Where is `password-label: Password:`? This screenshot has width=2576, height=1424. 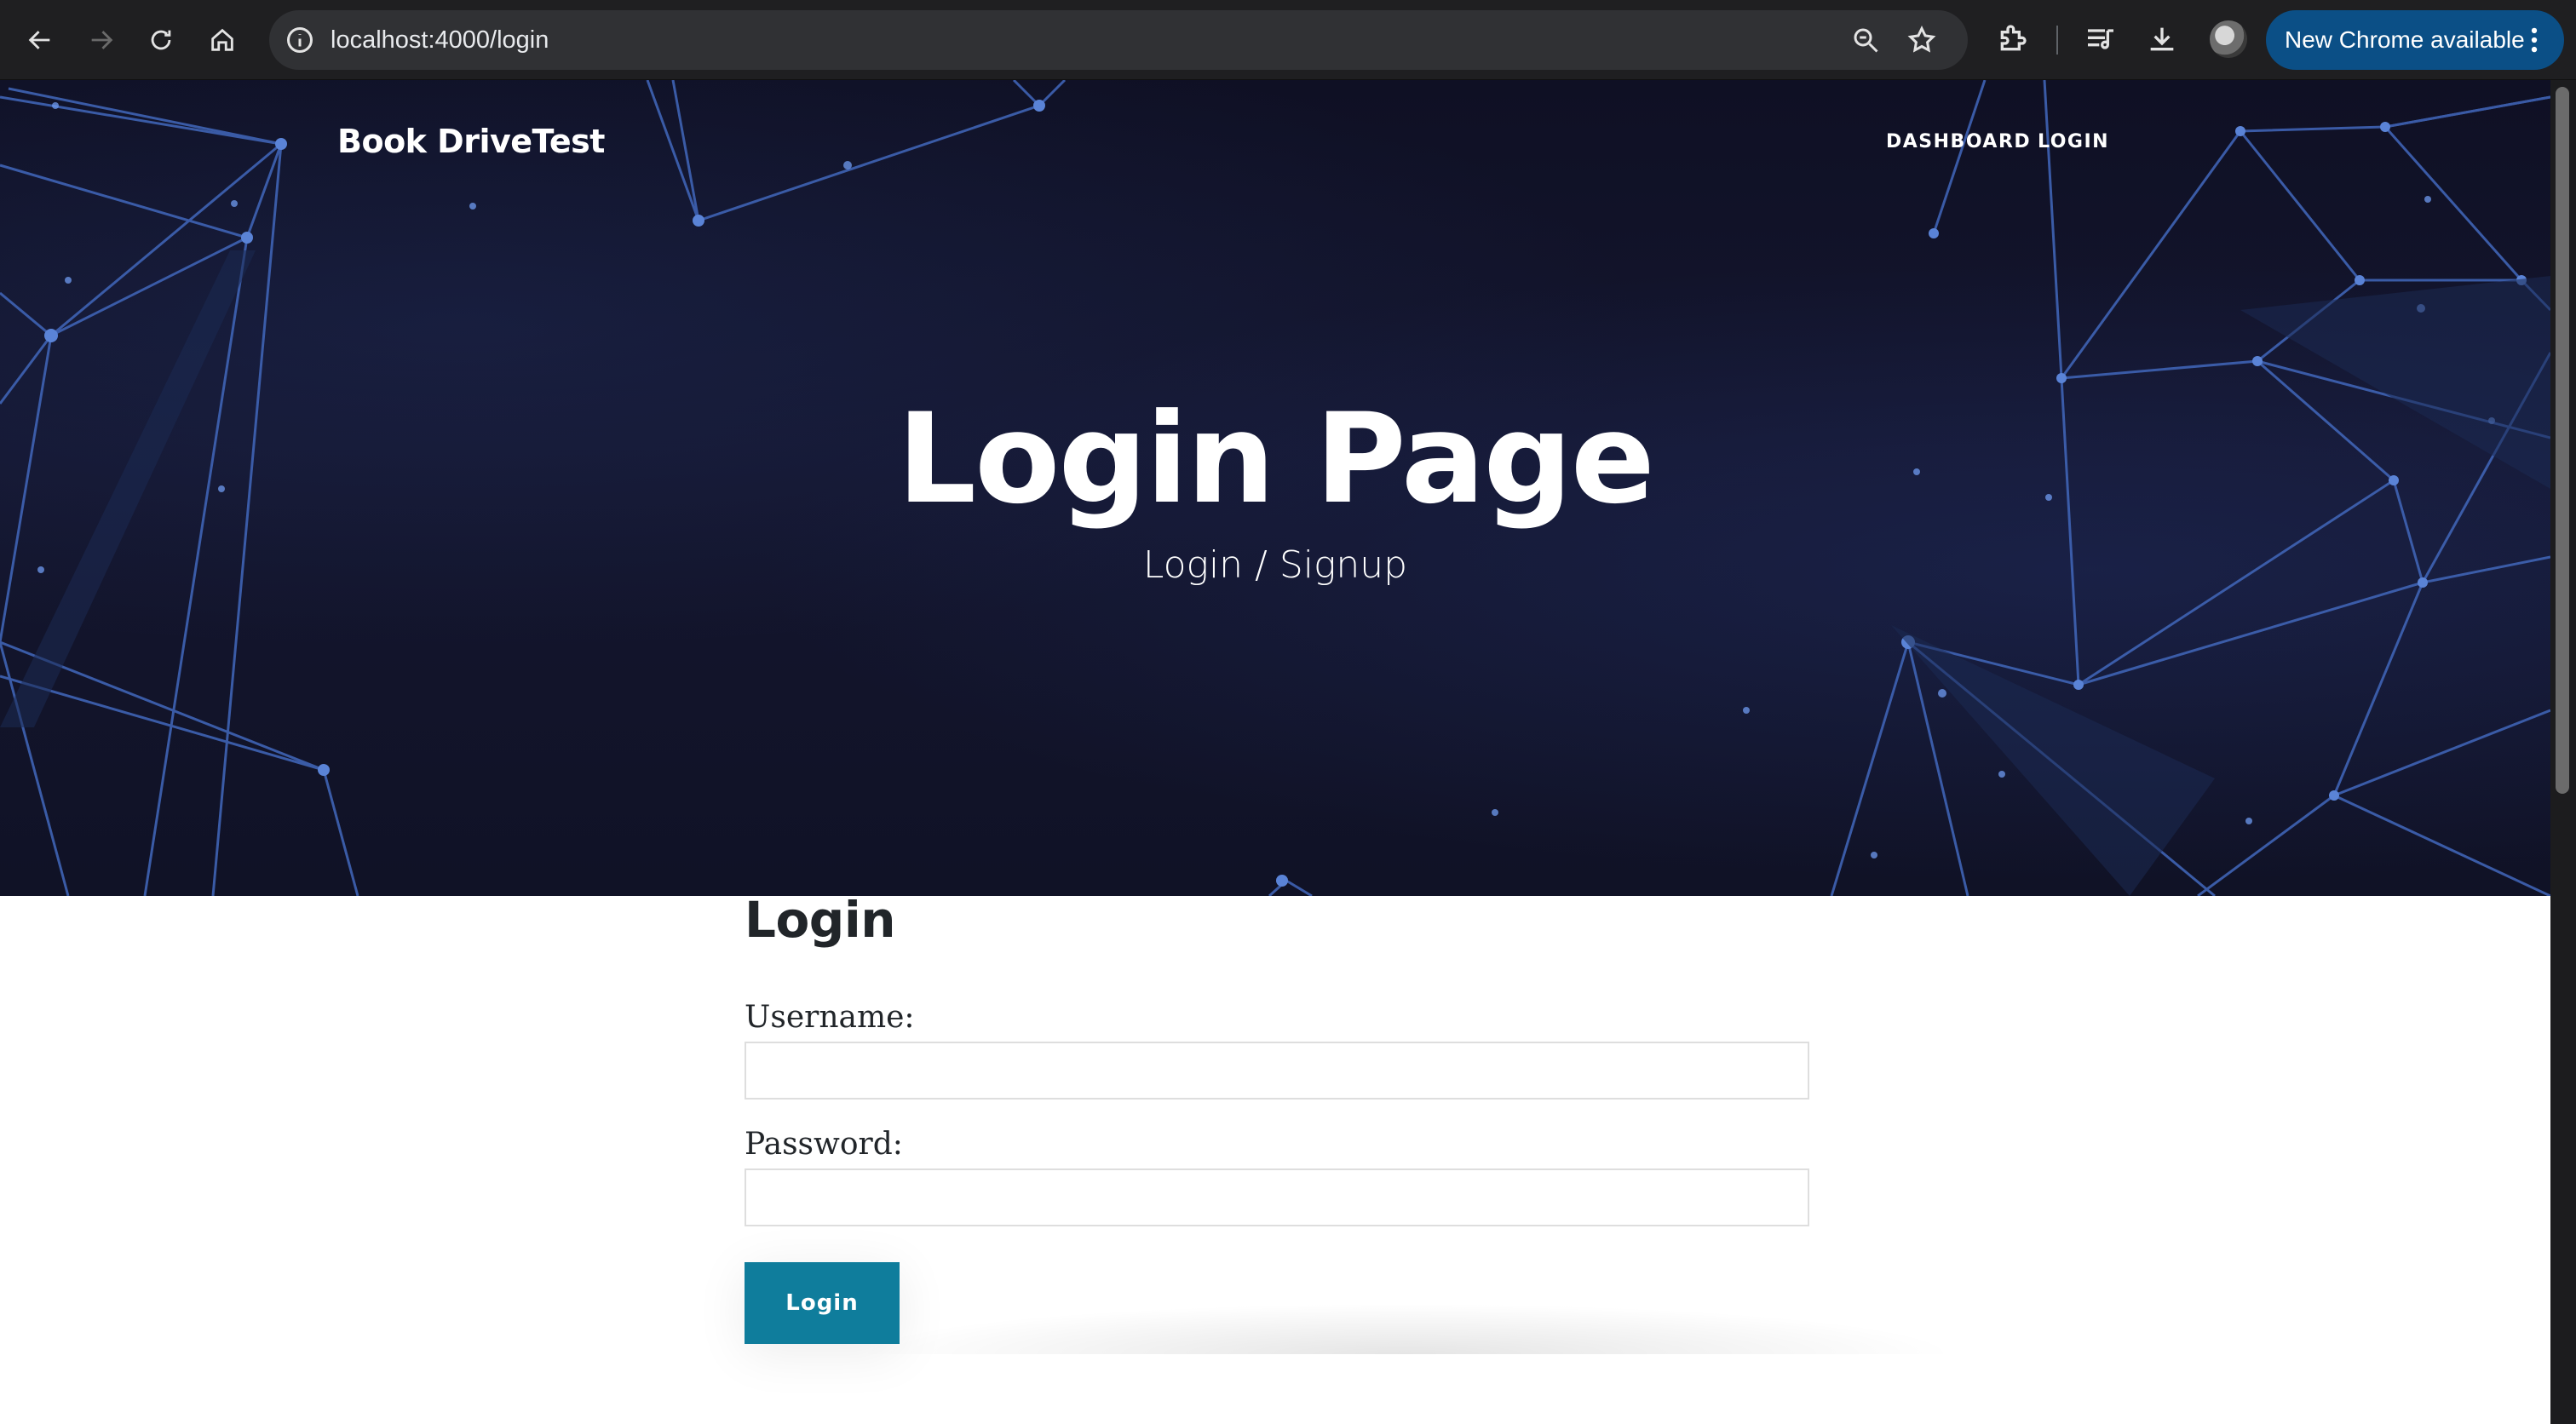
password-label: Password: is located at coordinates (824, 1145).